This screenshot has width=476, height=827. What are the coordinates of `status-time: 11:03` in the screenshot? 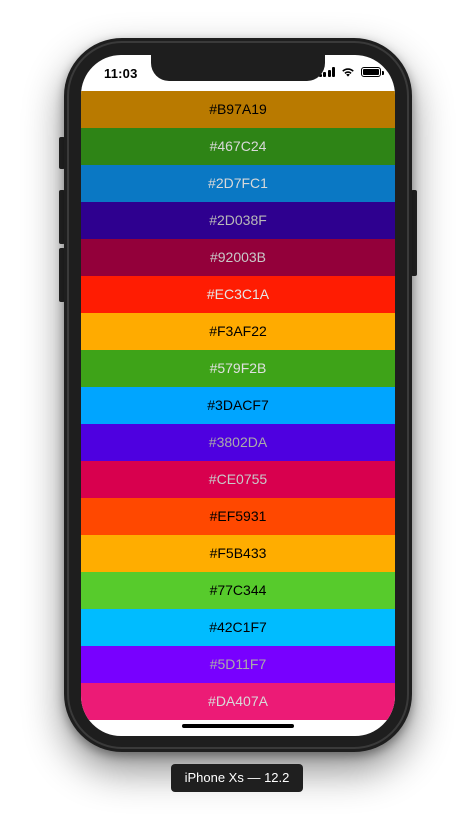 It's located at (121, 73).